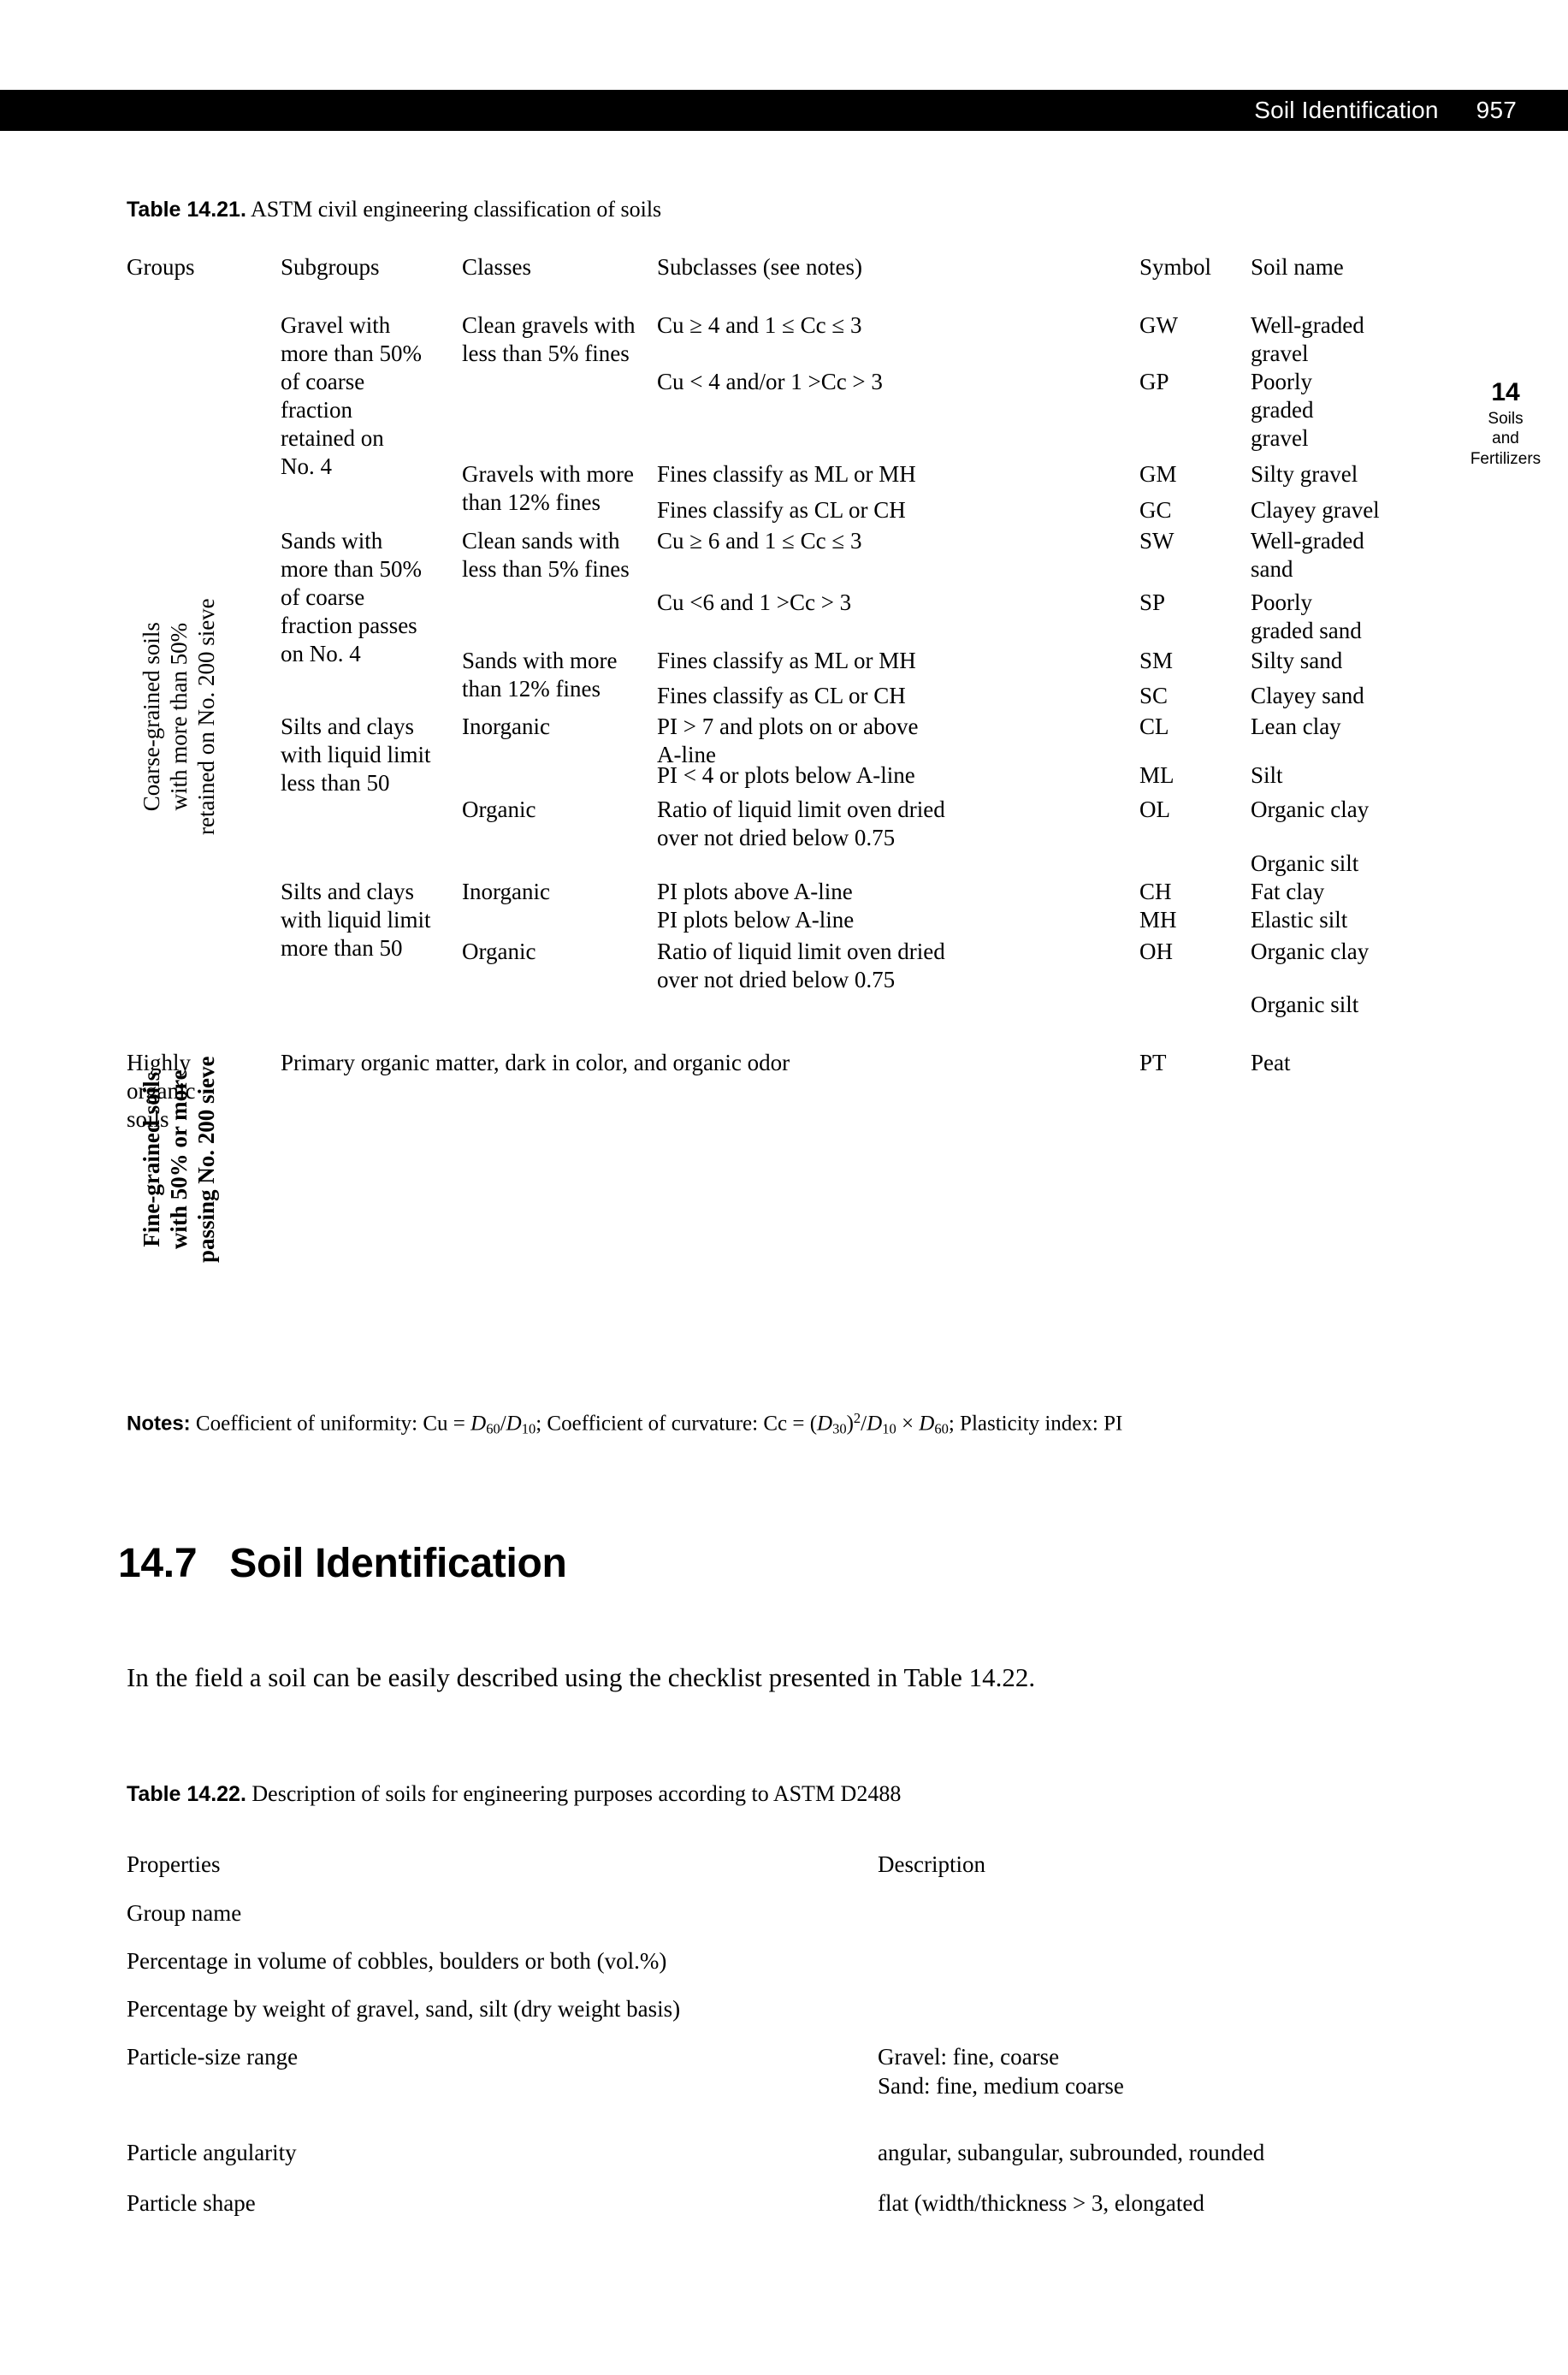 The image size is (1568, 2375). I want to click on notes-label: Notes:, so click(159, 1424).